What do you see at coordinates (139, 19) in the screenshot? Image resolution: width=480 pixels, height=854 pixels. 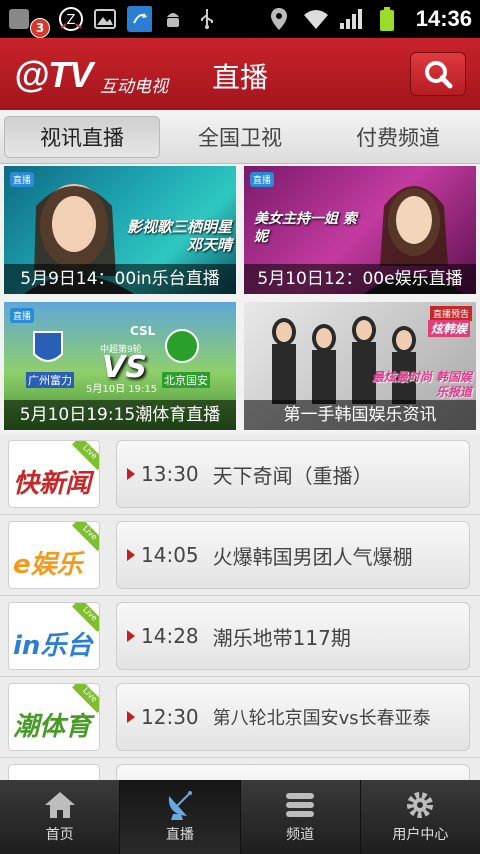 I see `sync-app-icon` at bounding box center [139, 19].